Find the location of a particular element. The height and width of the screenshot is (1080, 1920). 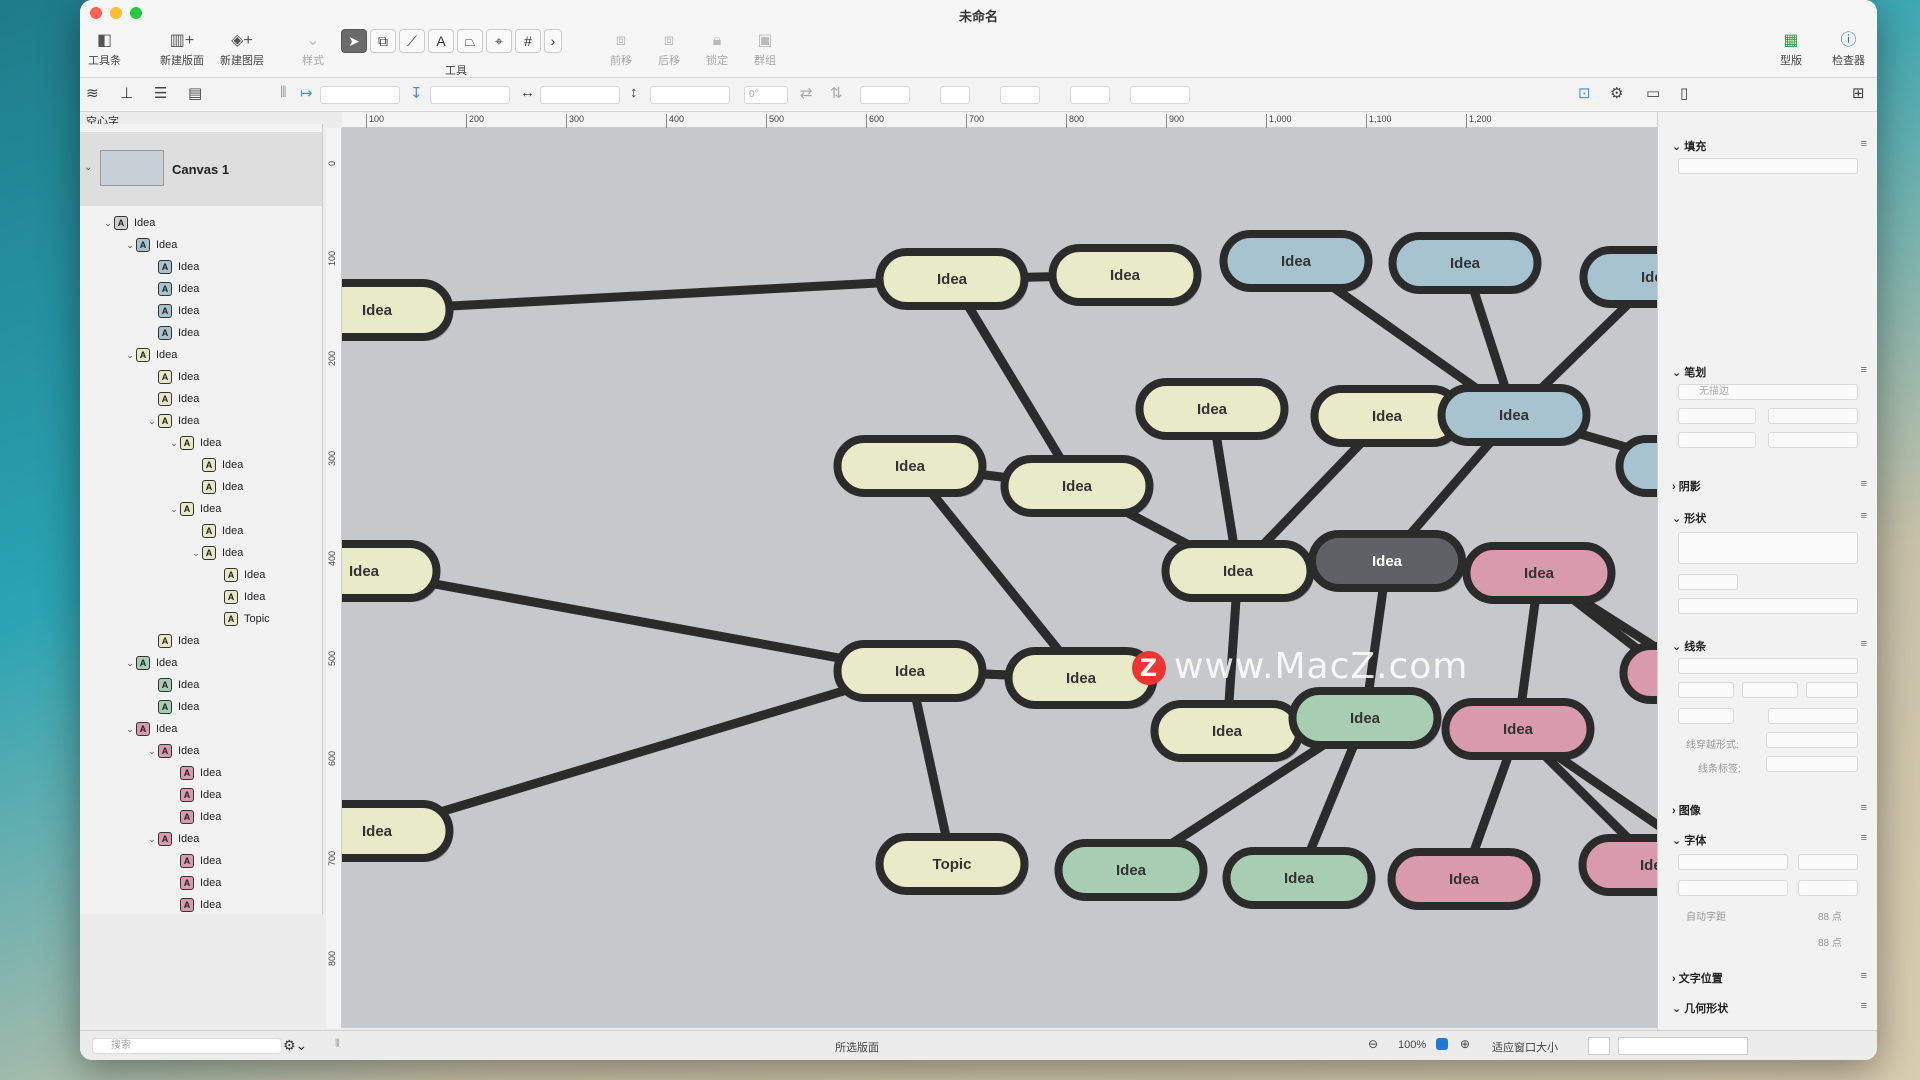

bring-forward-button: ⧈ 前移 is located at coordinates (621, 49).